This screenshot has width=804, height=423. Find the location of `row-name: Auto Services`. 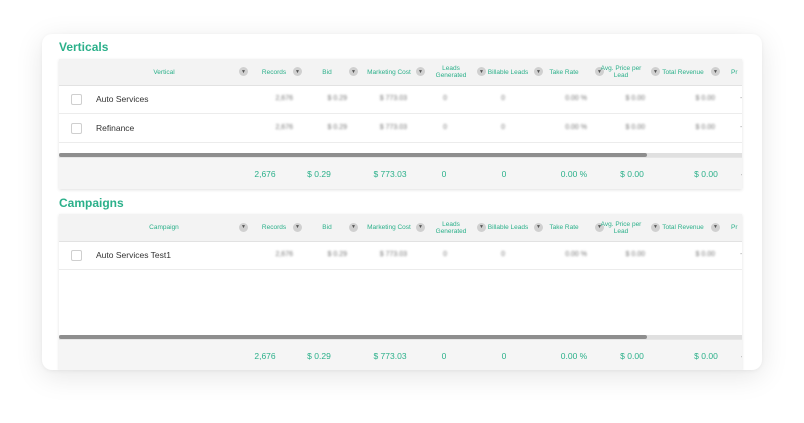

row-name: Auto Services is located at coordinates (122, 99).